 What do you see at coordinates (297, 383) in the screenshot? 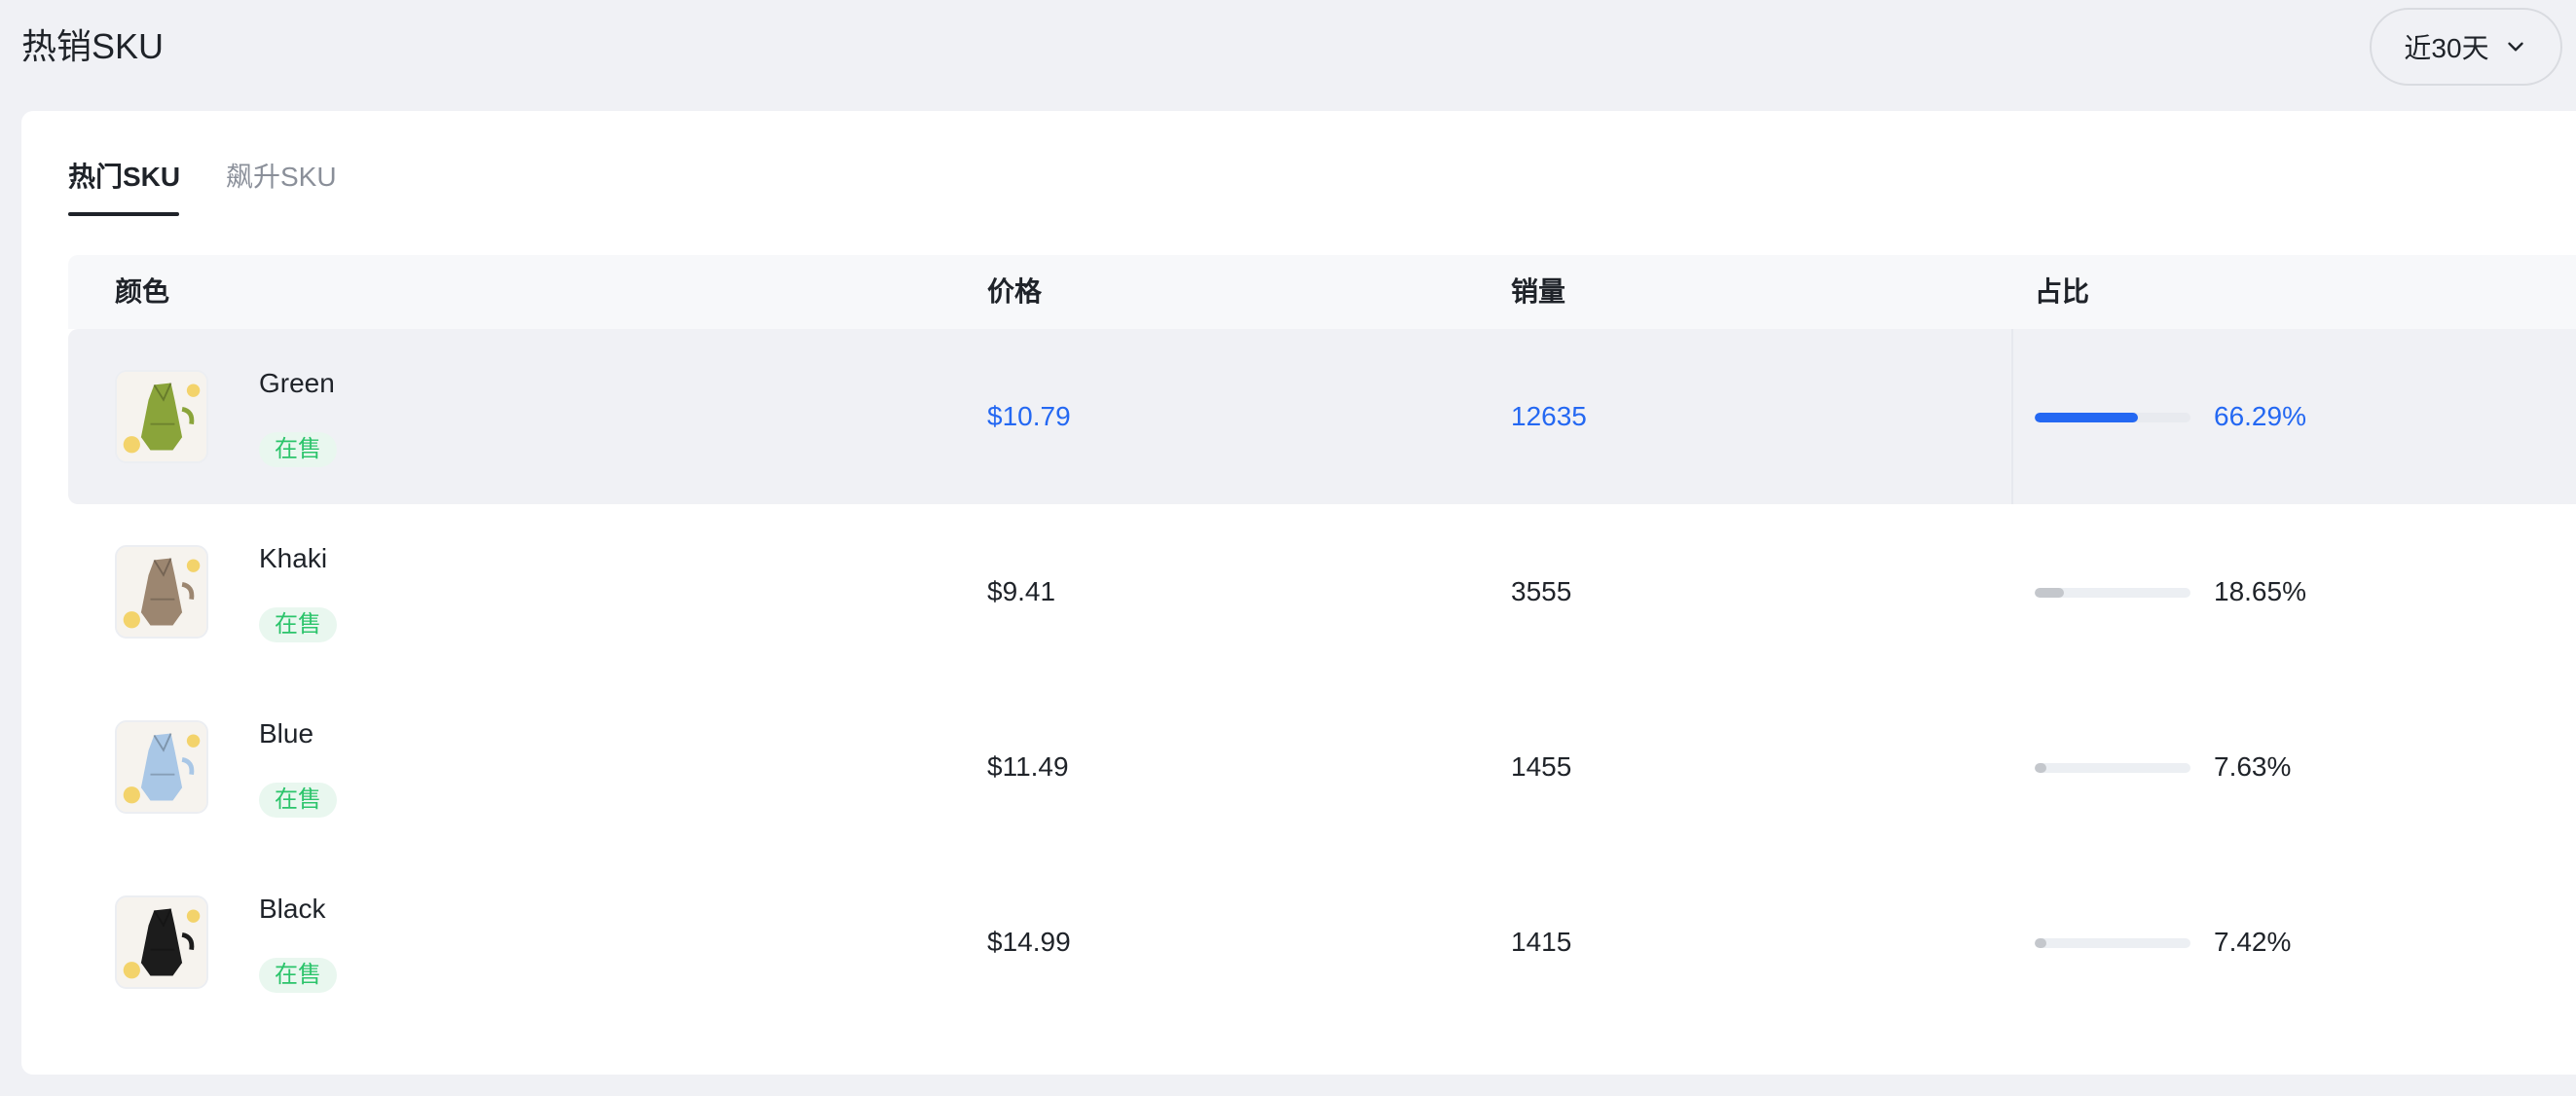
I see `sku-color-name: Green` at bounding box center [297, 383].